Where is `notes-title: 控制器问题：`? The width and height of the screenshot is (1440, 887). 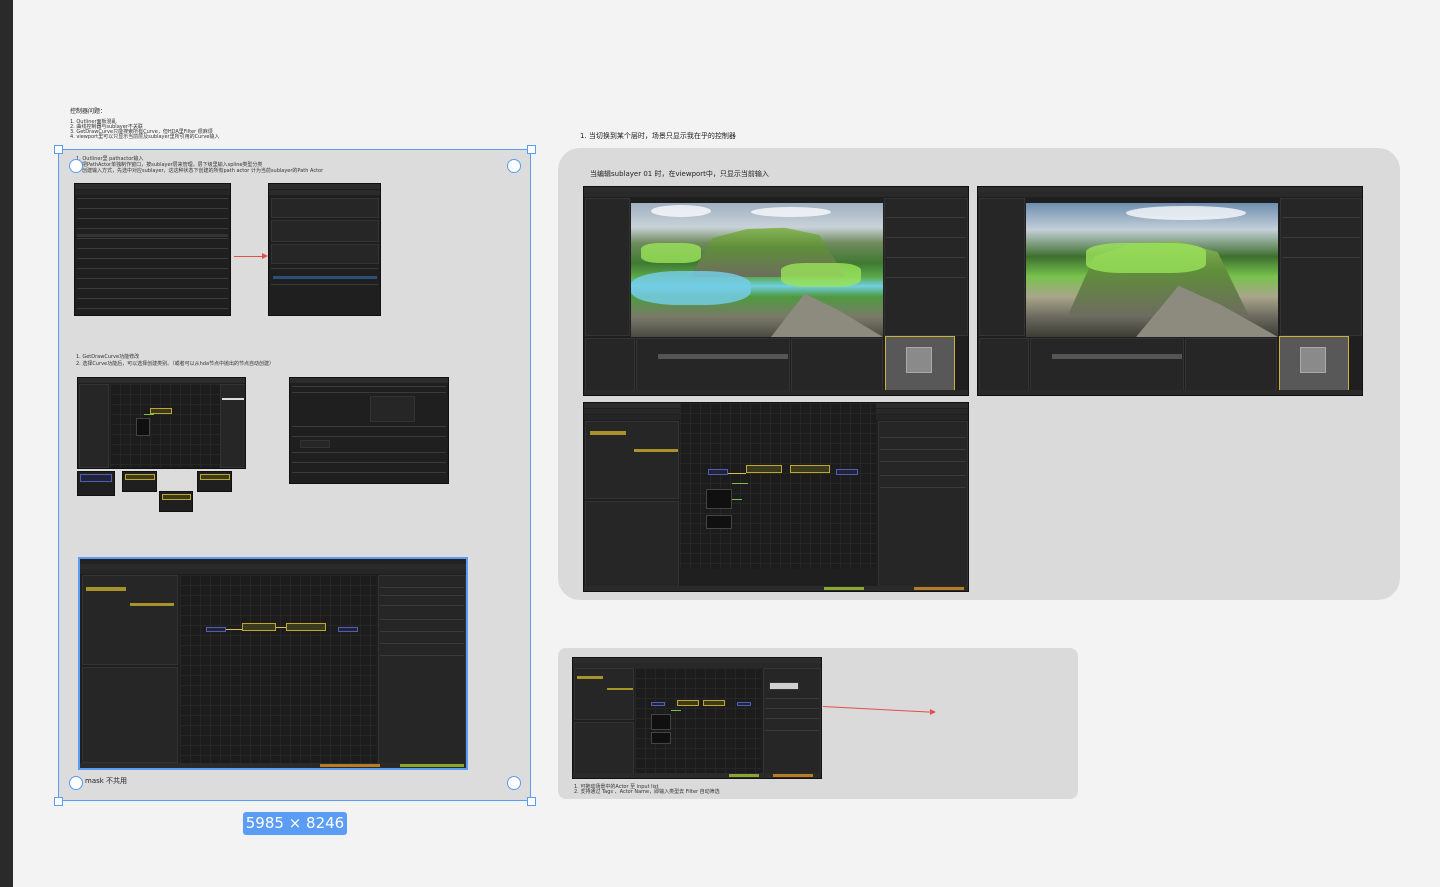
notes-title: 控制器问题： is located at coordinates (88, 111).